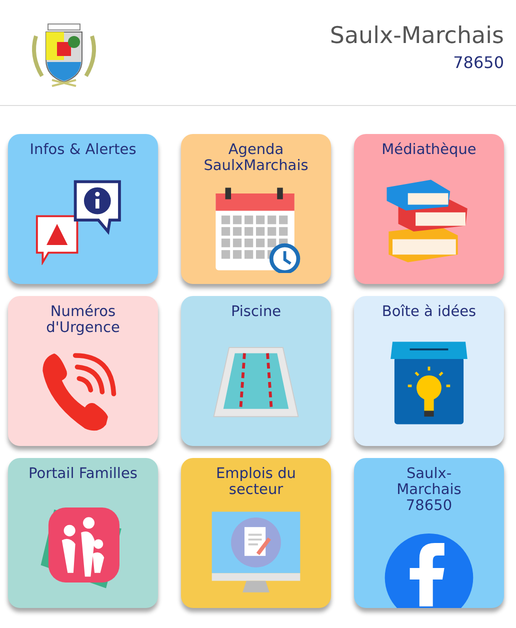 The height and width of the screenshot is (628, 516). What do you see at coordinates (256, 481) in the screenshot?
I see `tile-title: Emplois du secteur` at bounding box center [256, 481].